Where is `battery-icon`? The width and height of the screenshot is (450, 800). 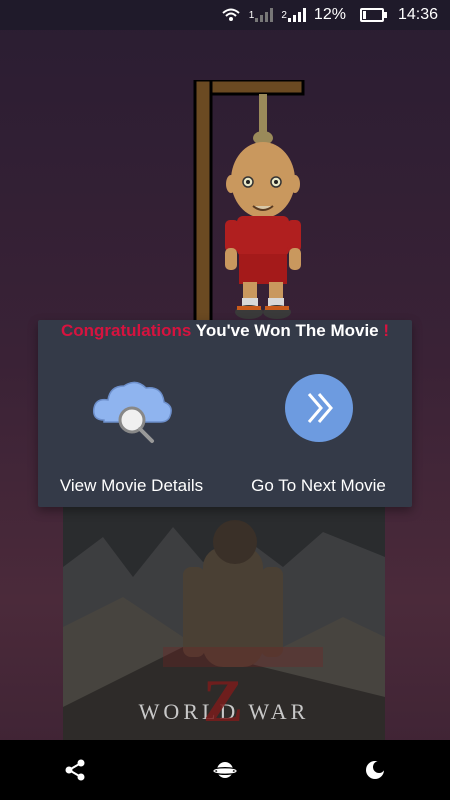
battery-icon is located at coordinates (370, 15).